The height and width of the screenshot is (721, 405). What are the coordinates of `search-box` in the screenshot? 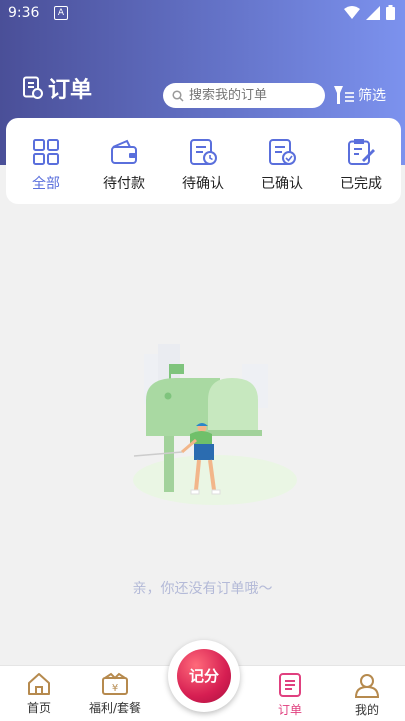 It's located at (244, 95).